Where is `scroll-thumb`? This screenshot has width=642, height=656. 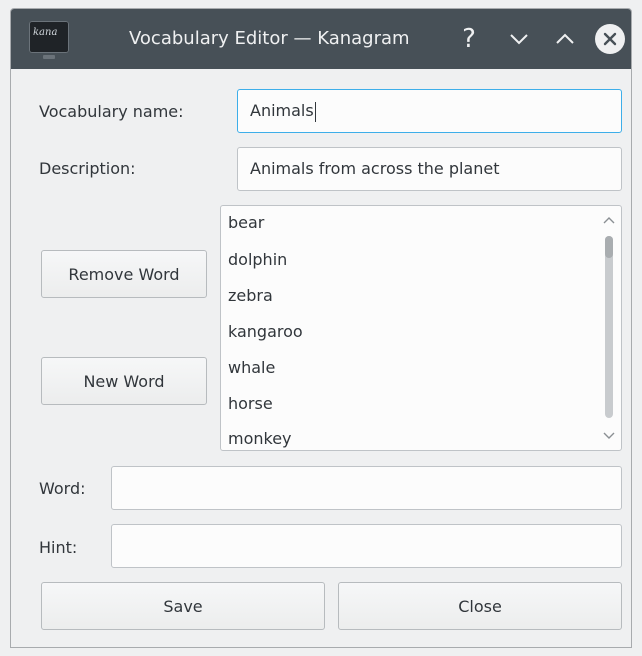 scroll-thumb is located at coordinates (609, 247).